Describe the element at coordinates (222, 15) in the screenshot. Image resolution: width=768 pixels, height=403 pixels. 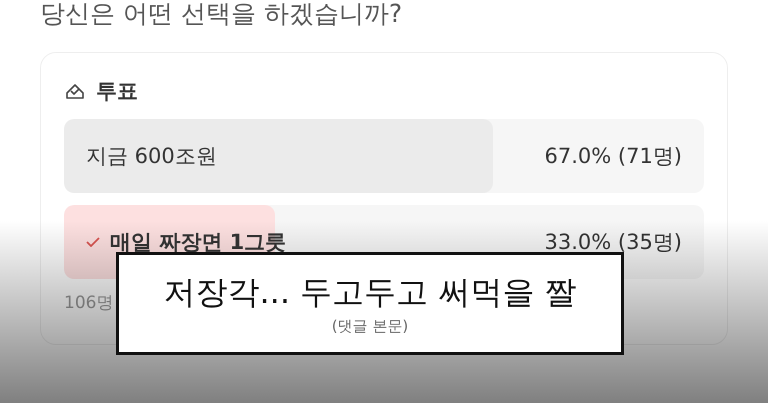
I see `question-text: 당신은 어떤 선택을 하겠습니까?` at that location.